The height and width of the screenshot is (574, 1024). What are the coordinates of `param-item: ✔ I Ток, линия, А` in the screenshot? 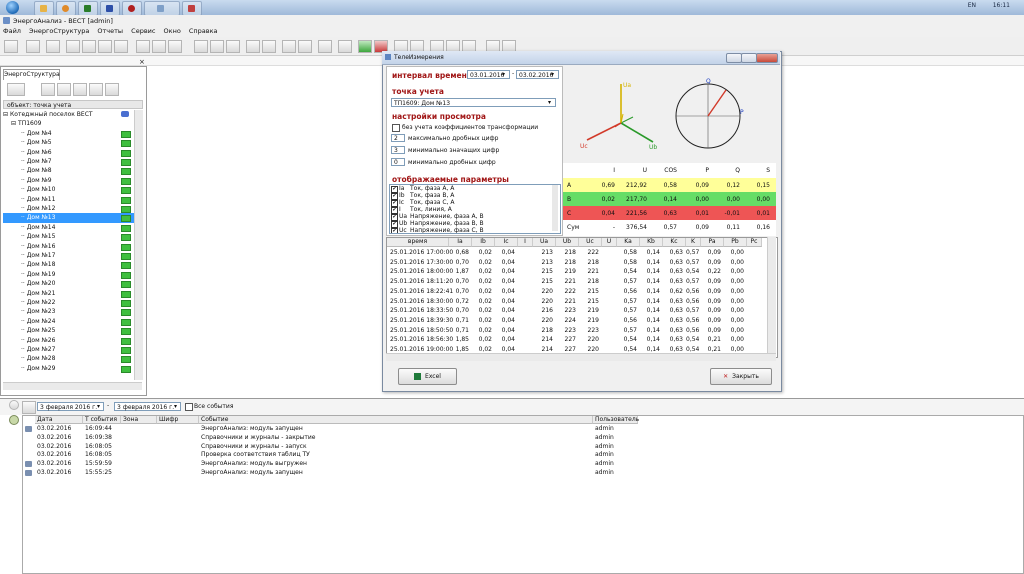 It's located at (475, 210).